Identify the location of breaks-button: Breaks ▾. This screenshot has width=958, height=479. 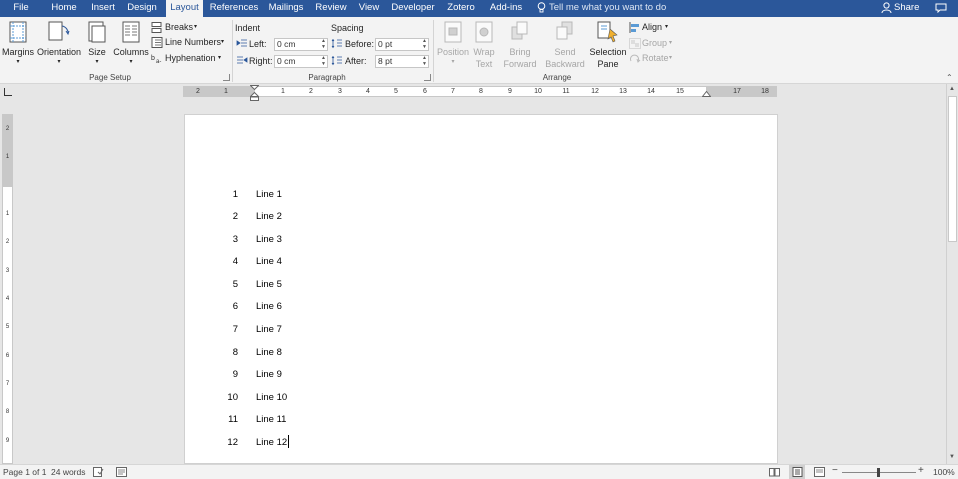
(186, 27).